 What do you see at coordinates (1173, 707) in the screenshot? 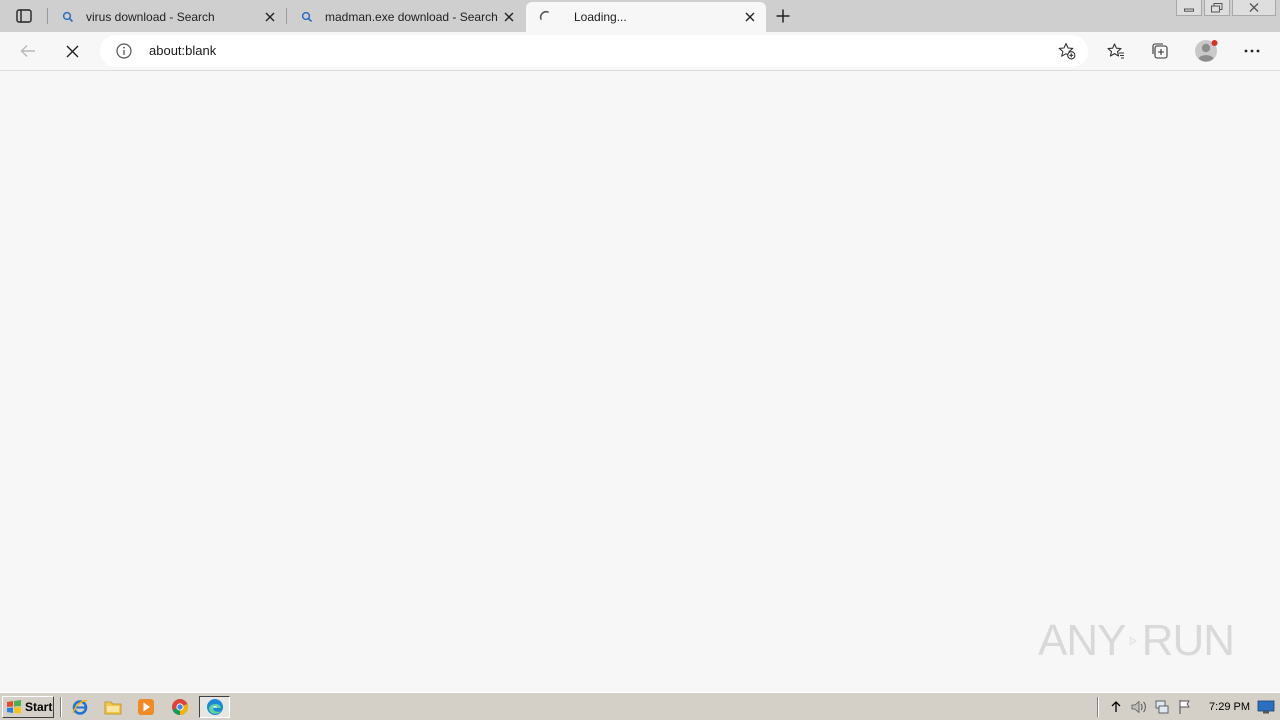
I see `system-tray: 7:29 PM` at bounding box center [1173, 707].